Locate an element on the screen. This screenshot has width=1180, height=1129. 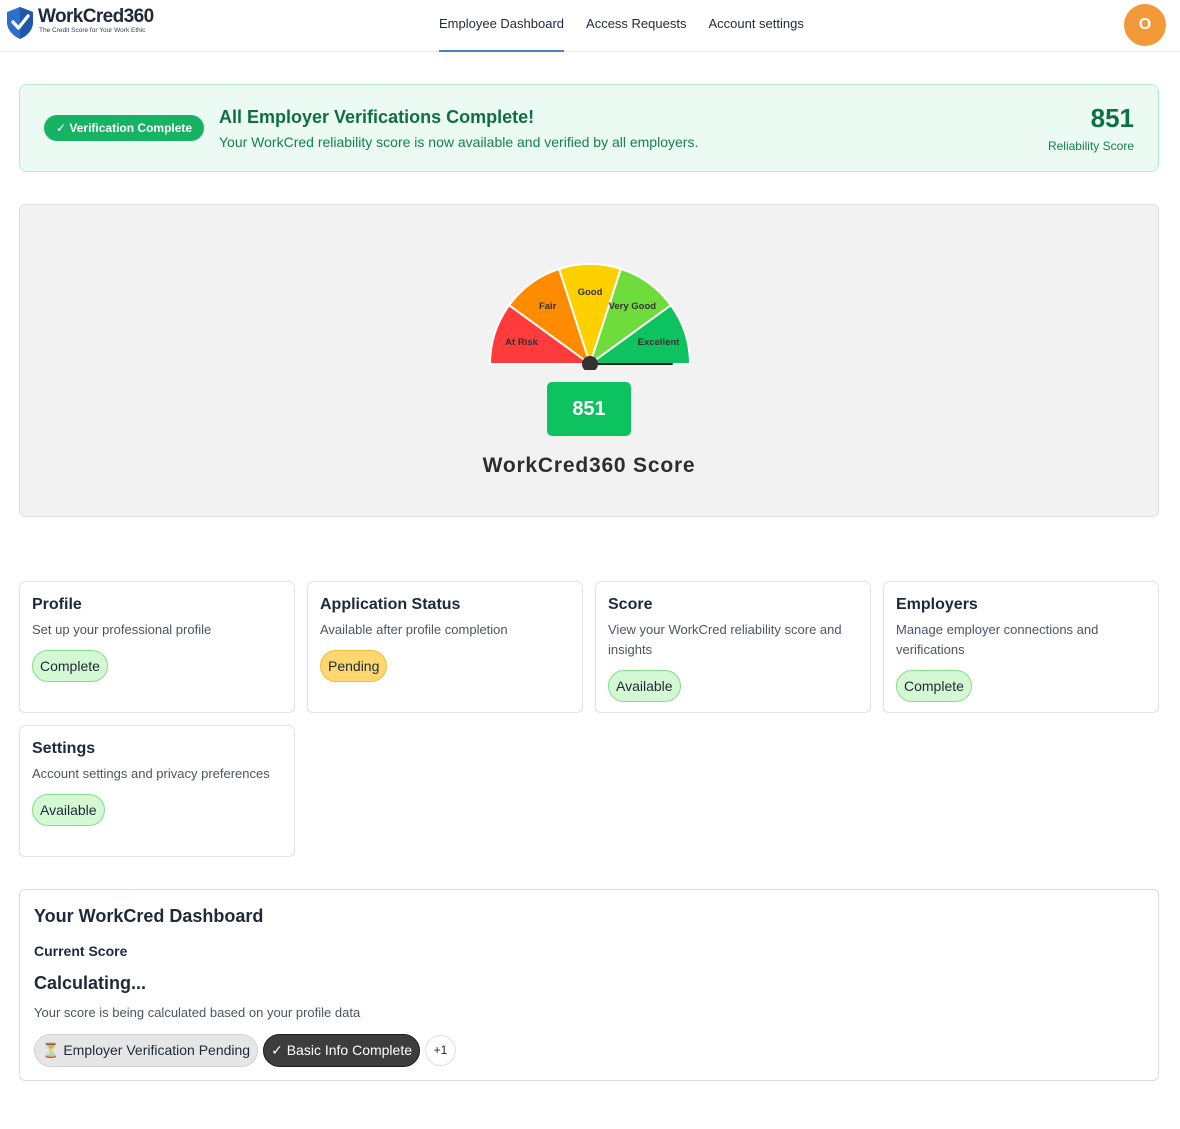
status-badge: Pending is located at coordinates (354, 666).